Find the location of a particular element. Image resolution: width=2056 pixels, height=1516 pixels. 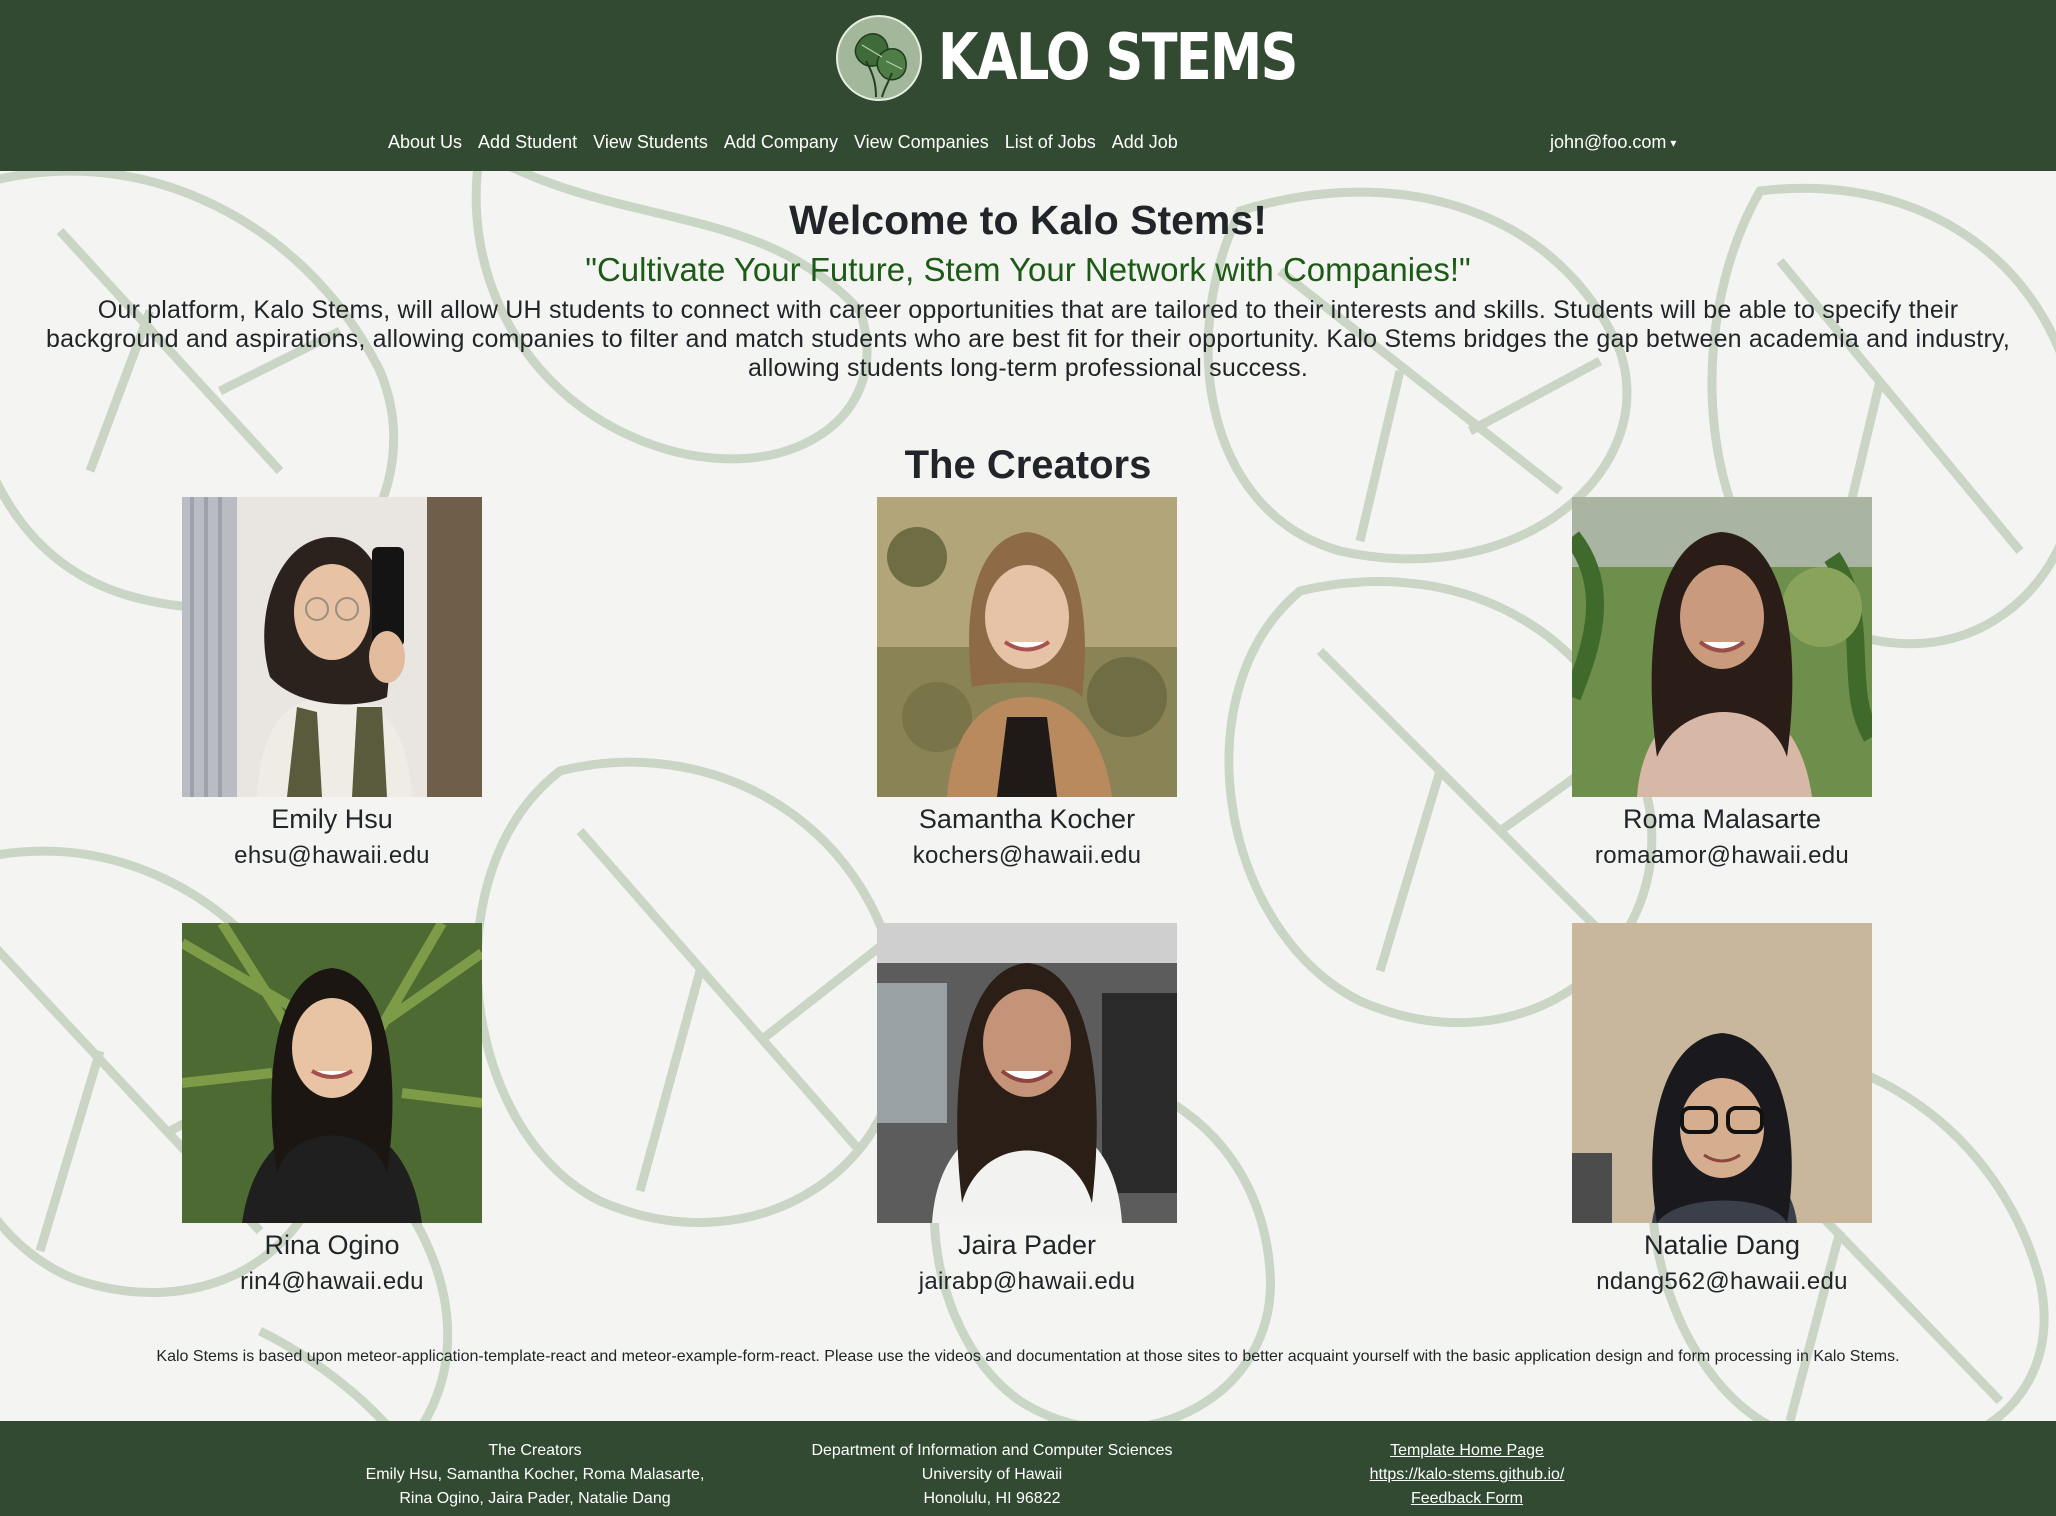

creator-card: Rina Ogino rin4@hawaii.edu is located at coordinates (332, 1111).